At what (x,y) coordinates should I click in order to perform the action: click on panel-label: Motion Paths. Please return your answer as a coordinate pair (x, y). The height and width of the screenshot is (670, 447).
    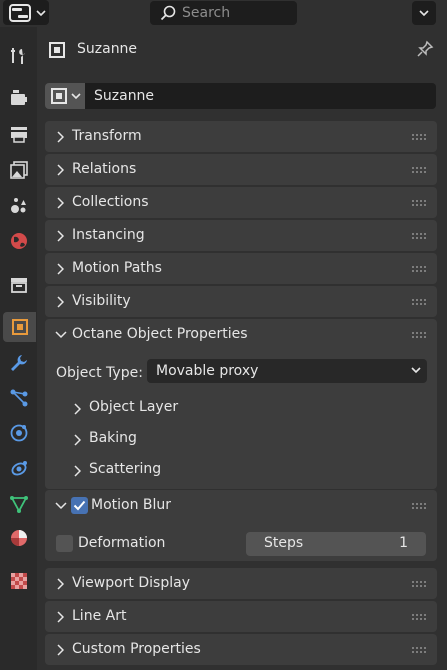
    Looking at the image, I should click on (117, 268).